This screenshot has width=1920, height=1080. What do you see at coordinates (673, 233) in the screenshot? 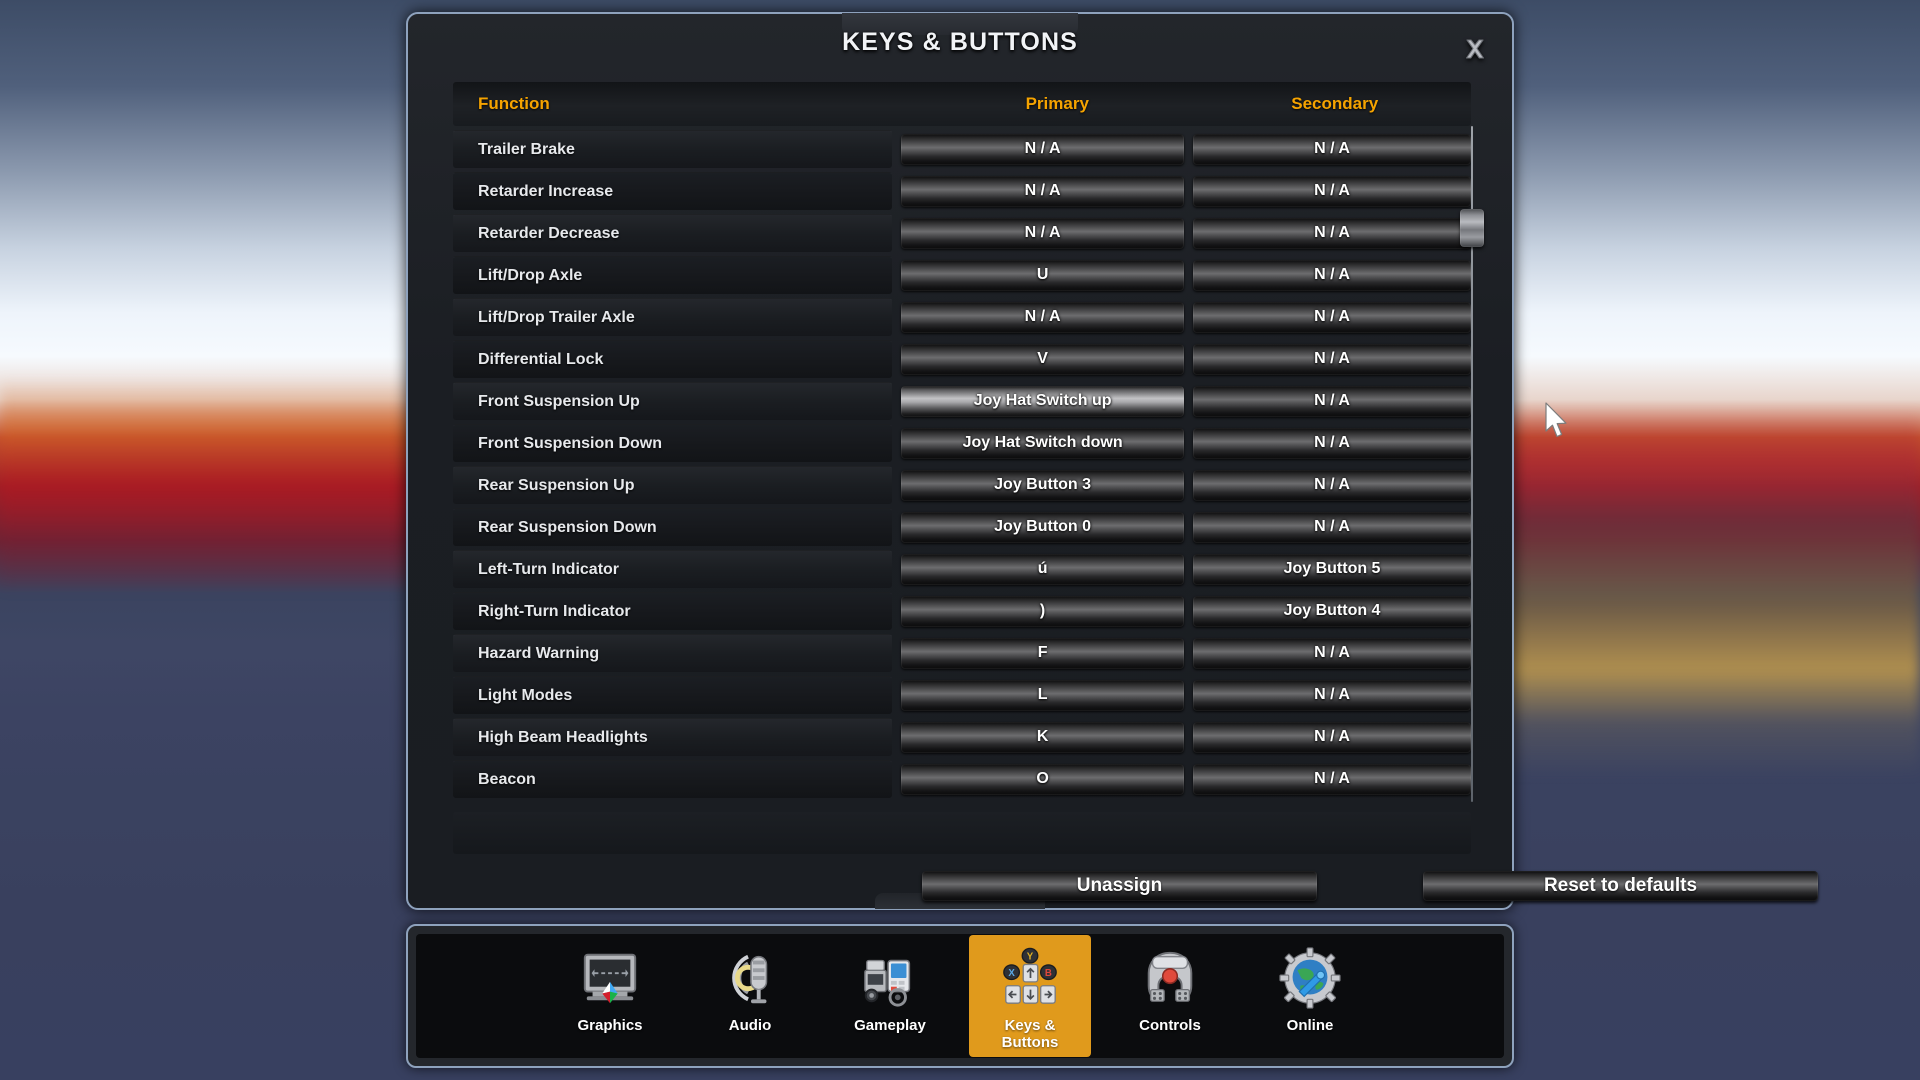
I see `function-cell: Retarder Decrease` at bounding box center [673, 233].